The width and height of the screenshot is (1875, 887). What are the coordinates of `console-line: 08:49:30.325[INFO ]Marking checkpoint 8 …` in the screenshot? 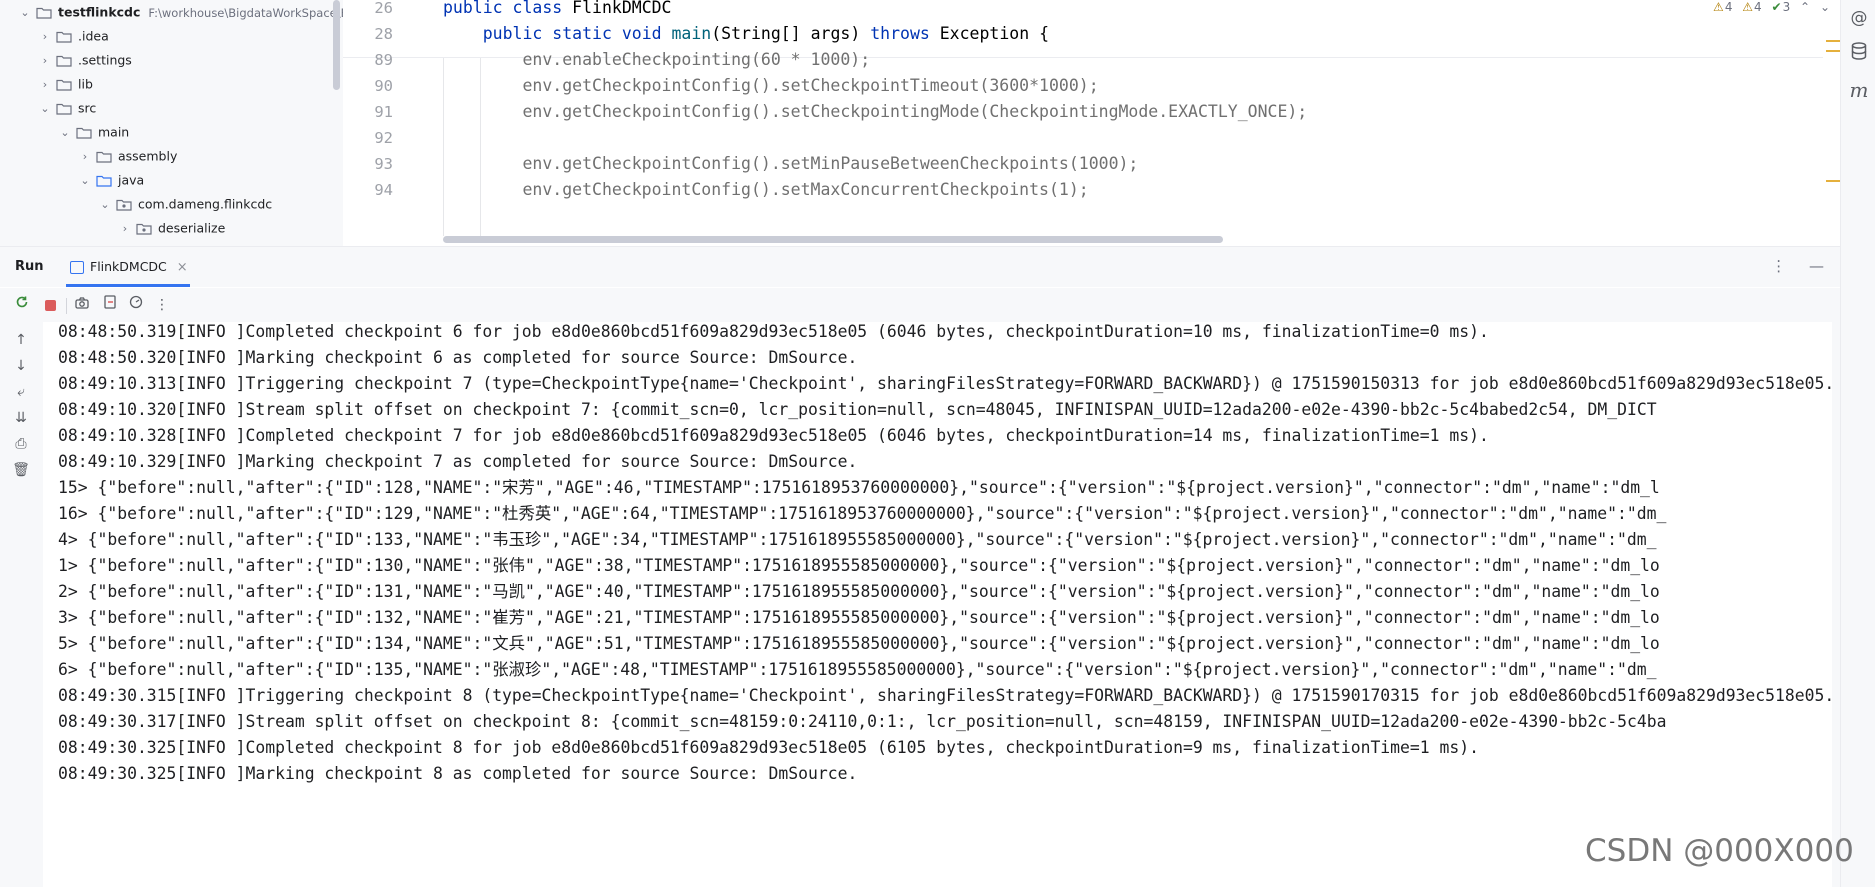 It's located at (457, 773).